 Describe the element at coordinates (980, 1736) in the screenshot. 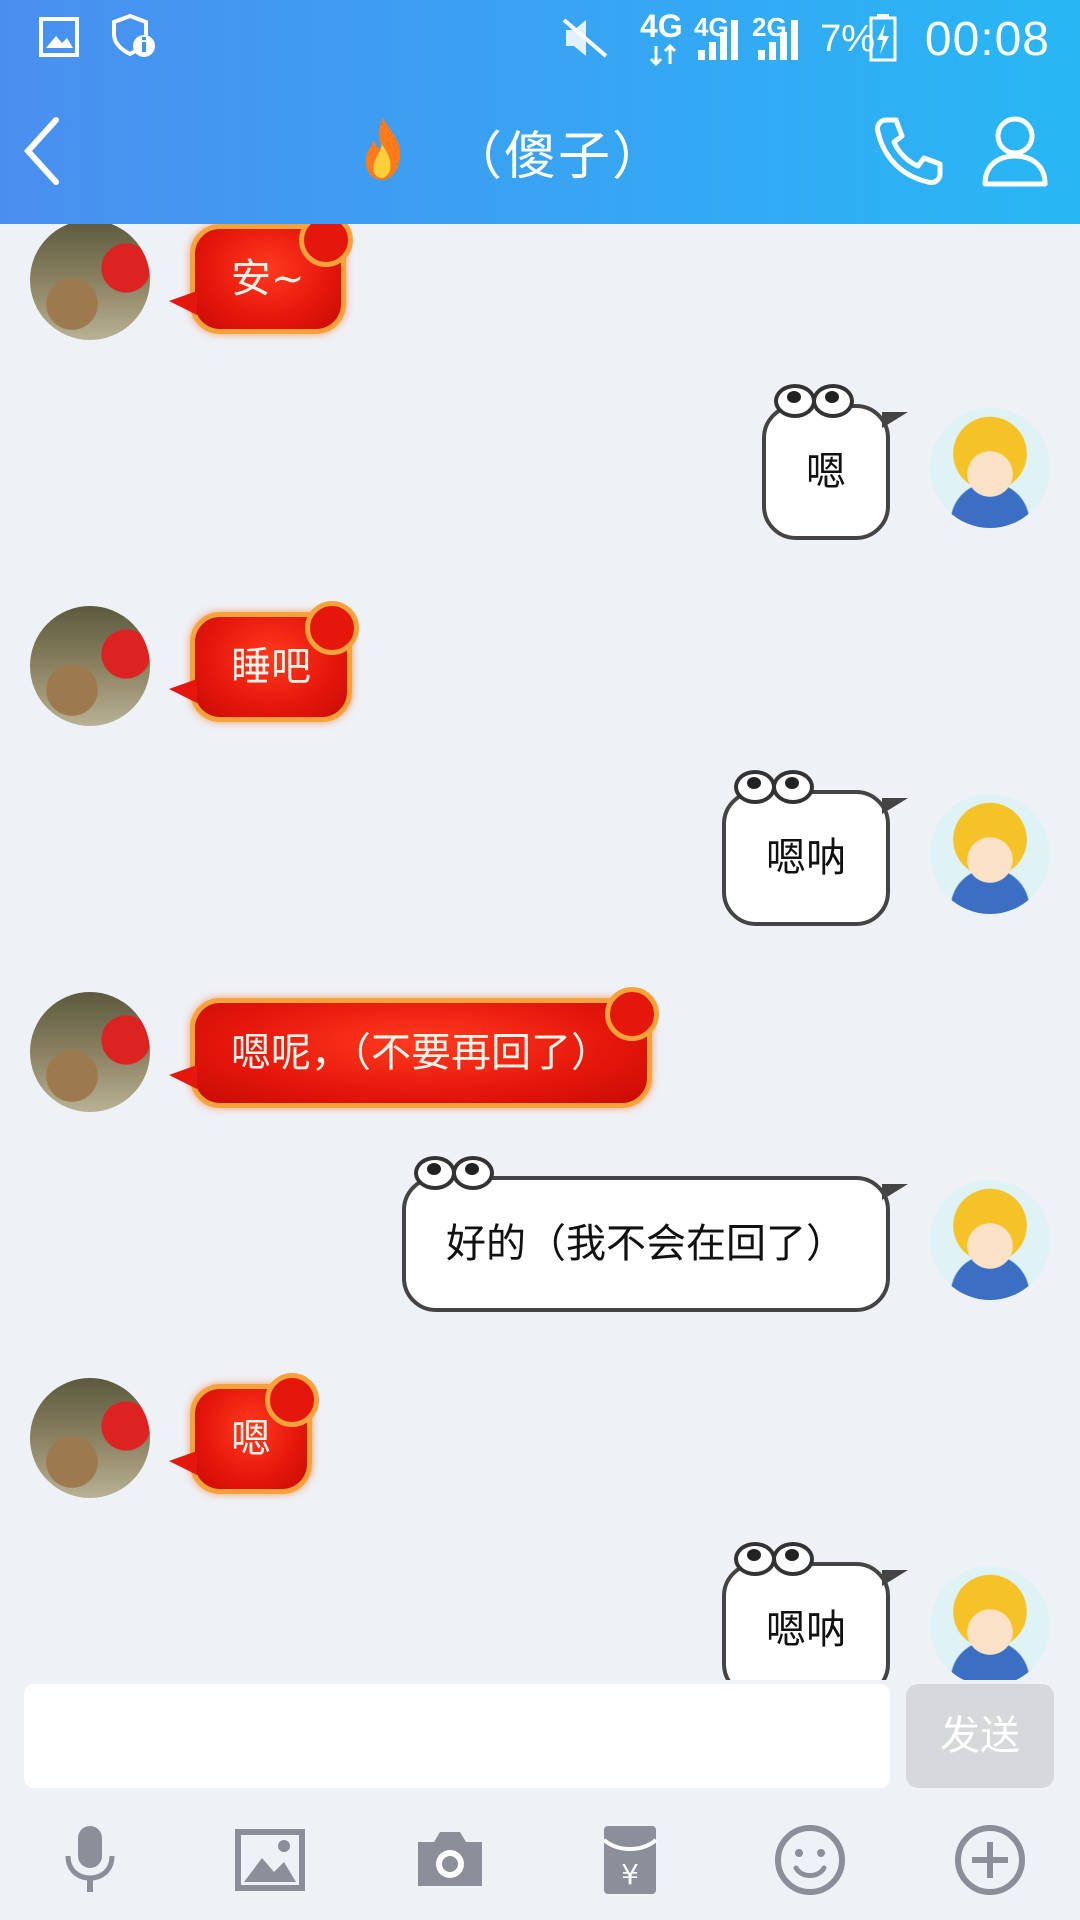

I see `send-button: 发送` at that location.